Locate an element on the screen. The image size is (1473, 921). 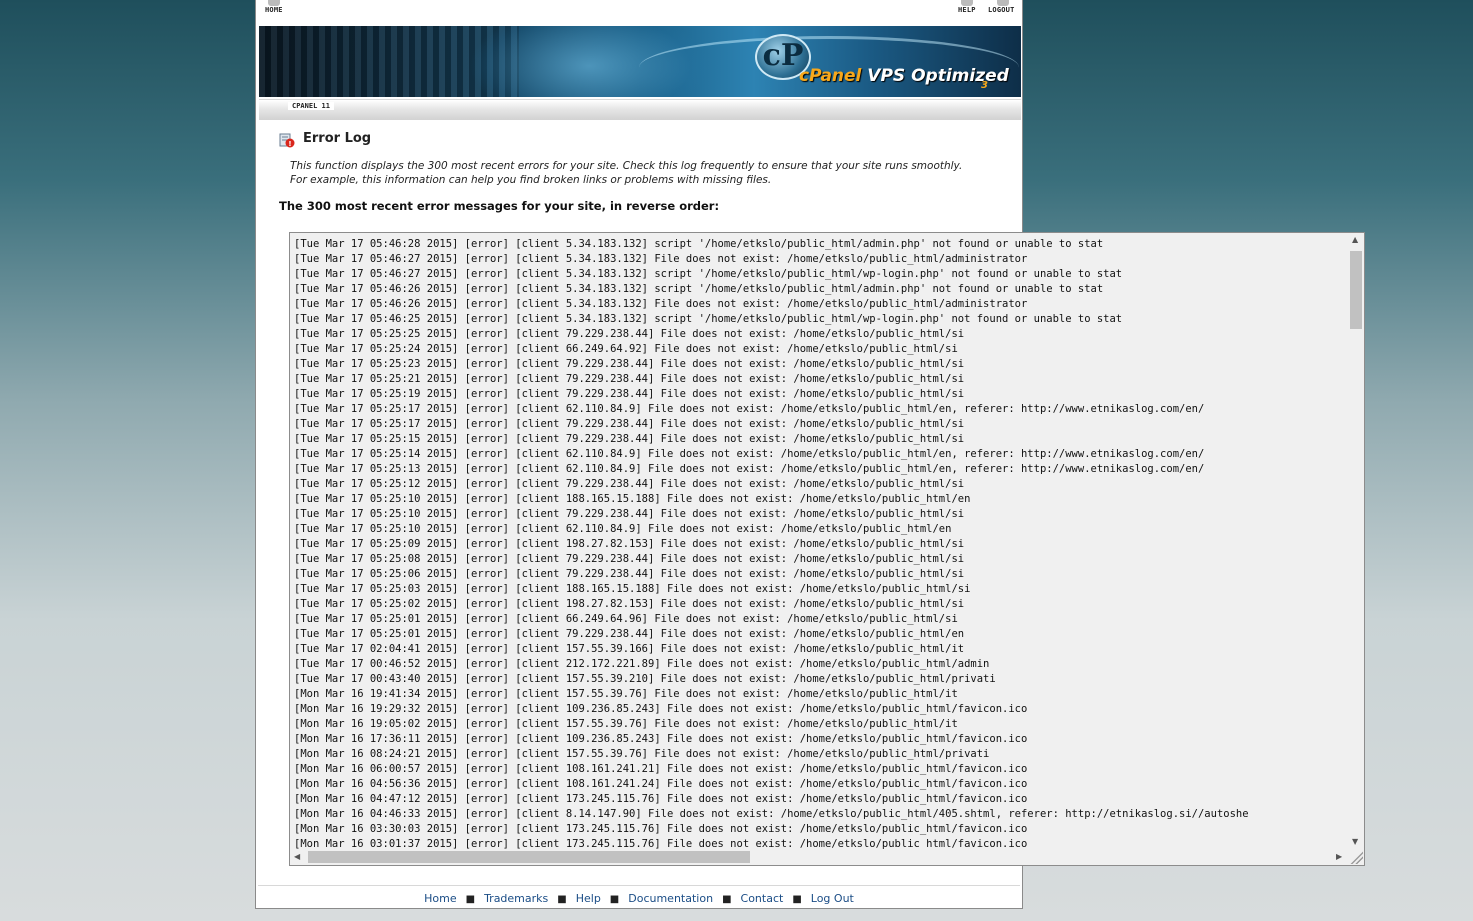
footer-link-home: Home is located at coordinates (440, 898).